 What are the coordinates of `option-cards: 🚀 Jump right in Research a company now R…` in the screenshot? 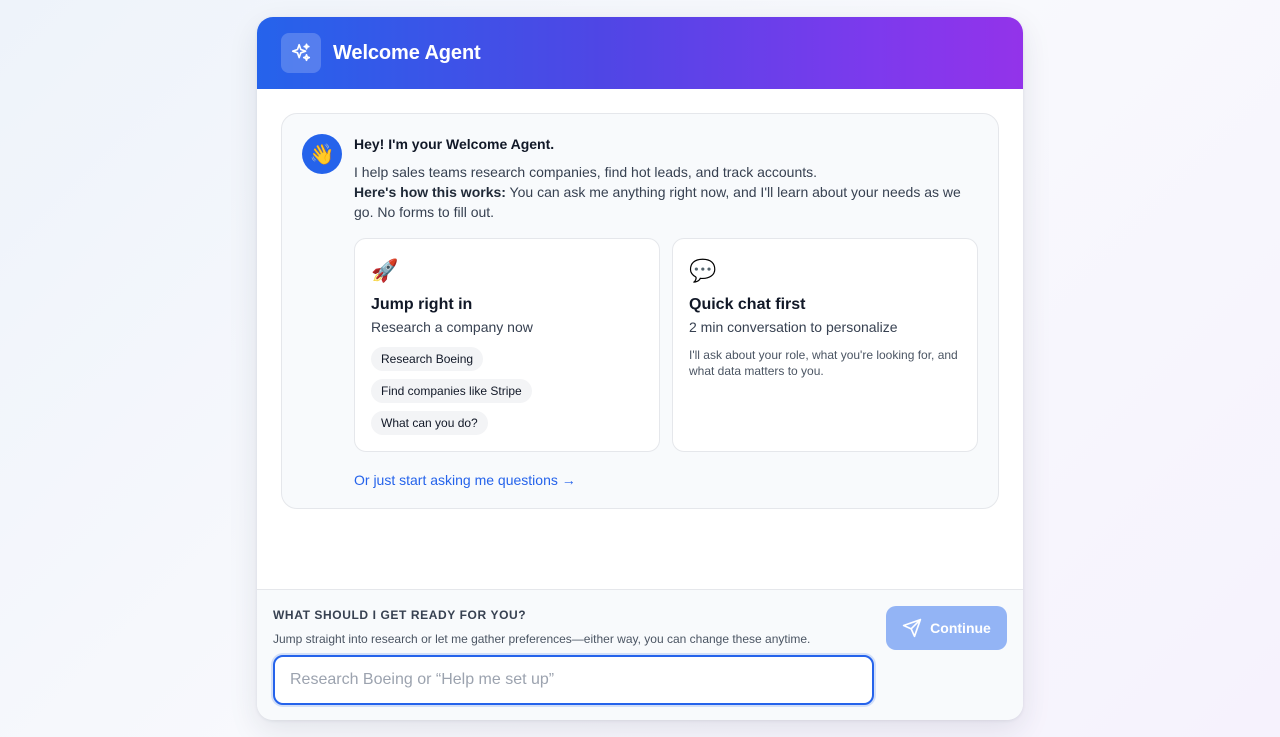 It's located at (668, 345).